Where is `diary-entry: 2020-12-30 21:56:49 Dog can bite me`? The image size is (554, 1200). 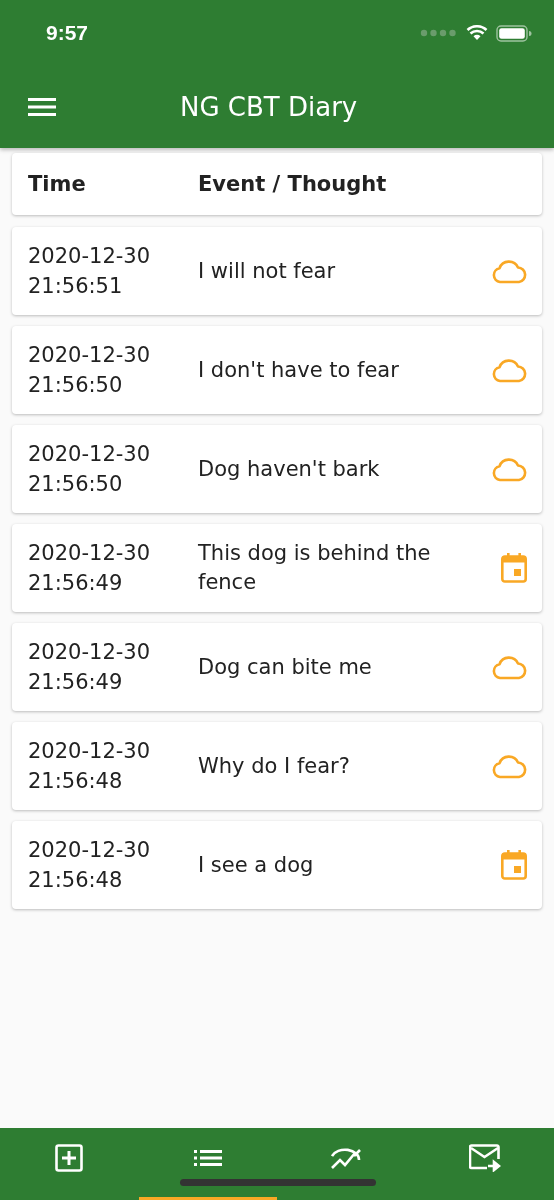 diary-entry: 2020-12-30 21:56:49 Dog can bite me is located at coordinates (277, 667).